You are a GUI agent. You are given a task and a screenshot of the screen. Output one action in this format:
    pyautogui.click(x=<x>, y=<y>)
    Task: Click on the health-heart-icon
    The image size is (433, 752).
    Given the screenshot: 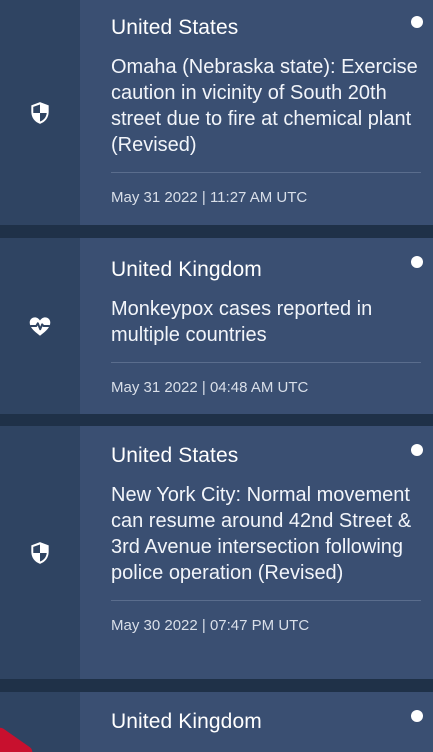 What is the action you would take?
    pyautogui.click(x=40, y=326)
    